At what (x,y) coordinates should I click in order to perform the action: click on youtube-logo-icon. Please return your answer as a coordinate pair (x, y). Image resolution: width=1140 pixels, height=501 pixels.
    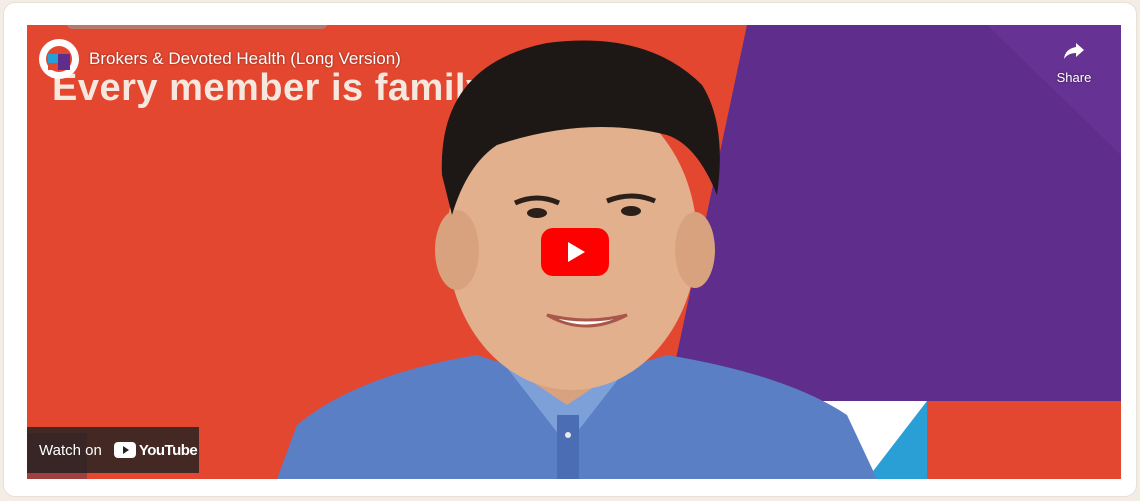
    Looking at the image, I should click on (124, 450).